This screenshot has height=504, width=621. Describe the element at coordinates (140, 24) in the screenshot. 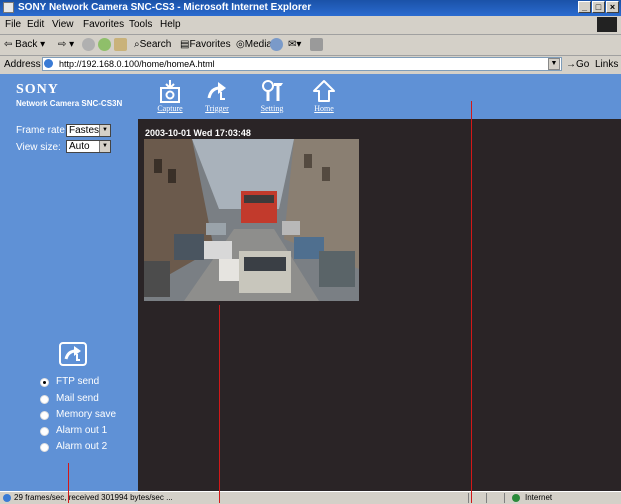

I see `menu-tools: Tools` at that location.